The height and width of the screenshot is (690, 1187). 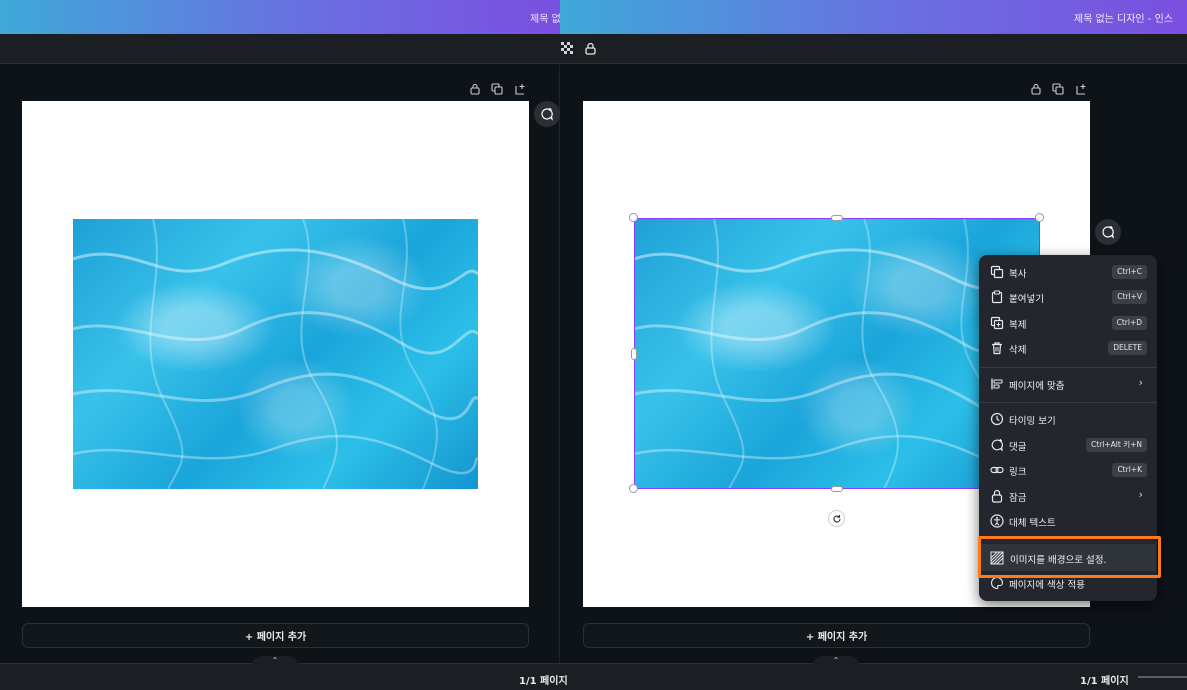 I want to click on trash-icon, so click(x=997, y=348).